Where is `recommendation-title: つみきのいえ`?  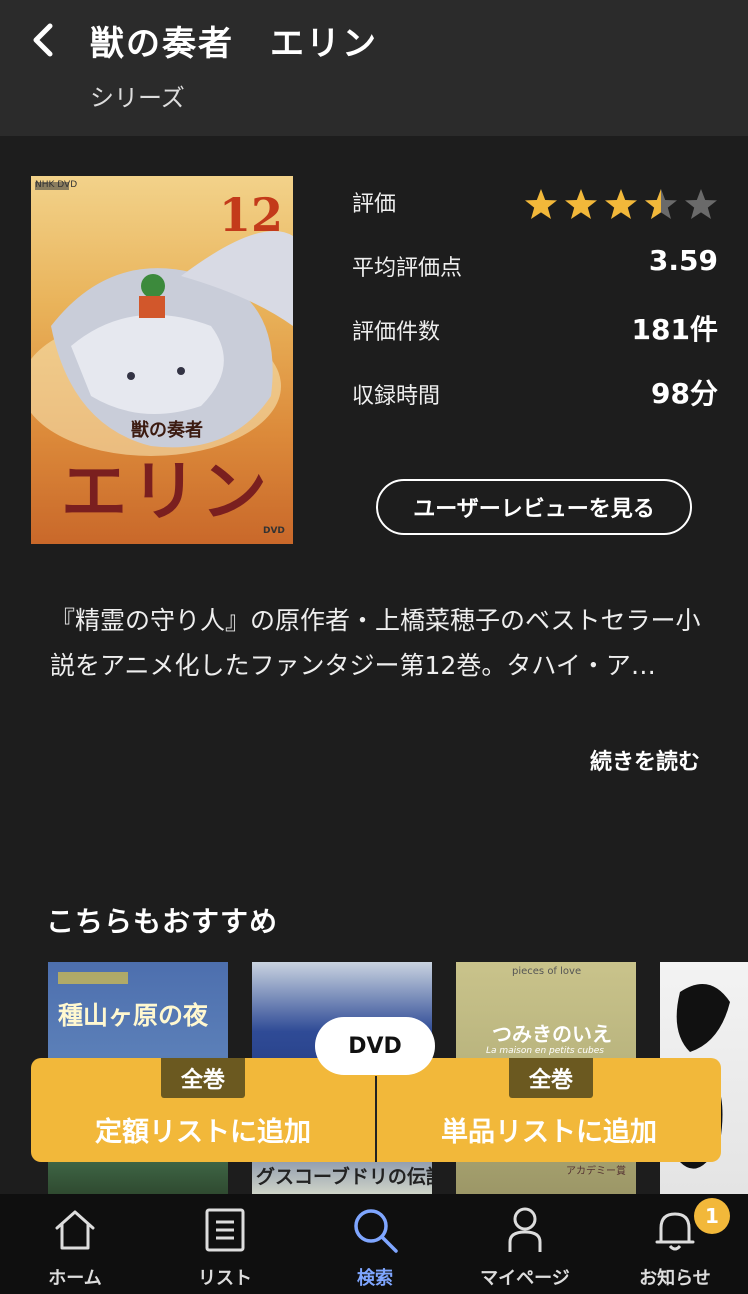 recommendation-title: つみきのいえ is located at coordinates (552, 1034).